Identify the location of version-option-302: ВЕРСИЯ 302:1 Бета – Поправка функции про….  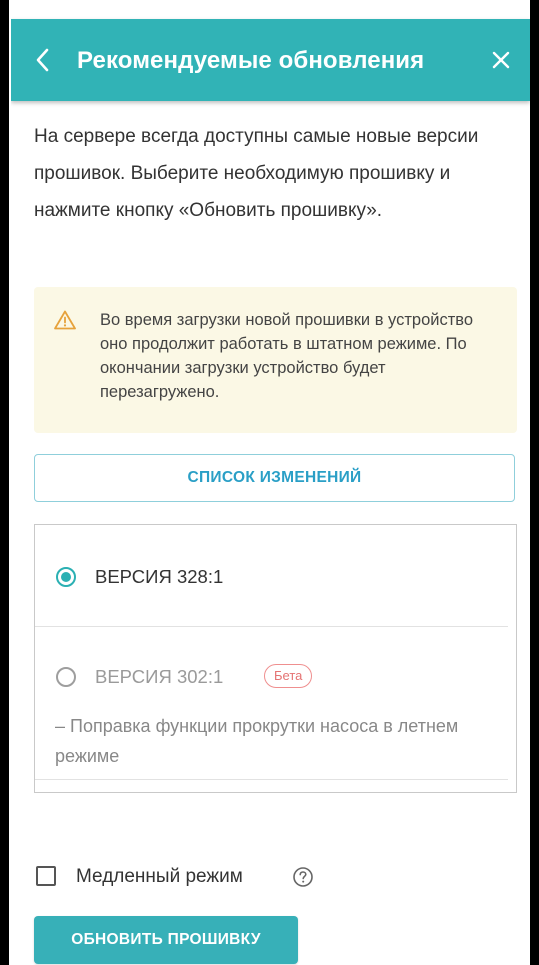
(271, 703).